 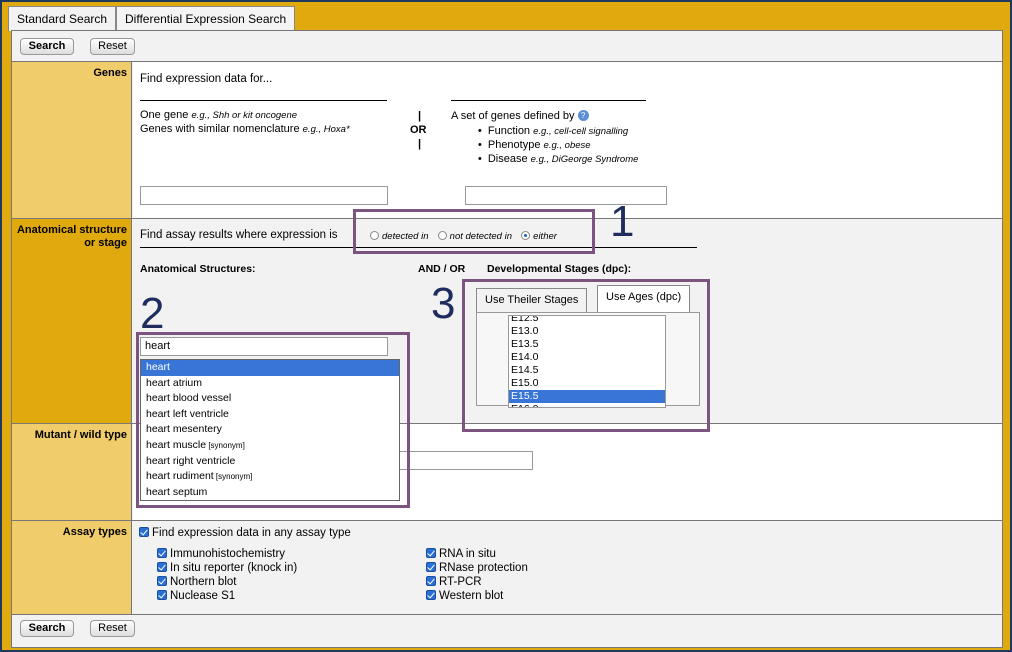 What do you see at coordinates (112, 46) in the screenshot?
I see `reset-button-top: Reset` at bounding box center [112, 46].